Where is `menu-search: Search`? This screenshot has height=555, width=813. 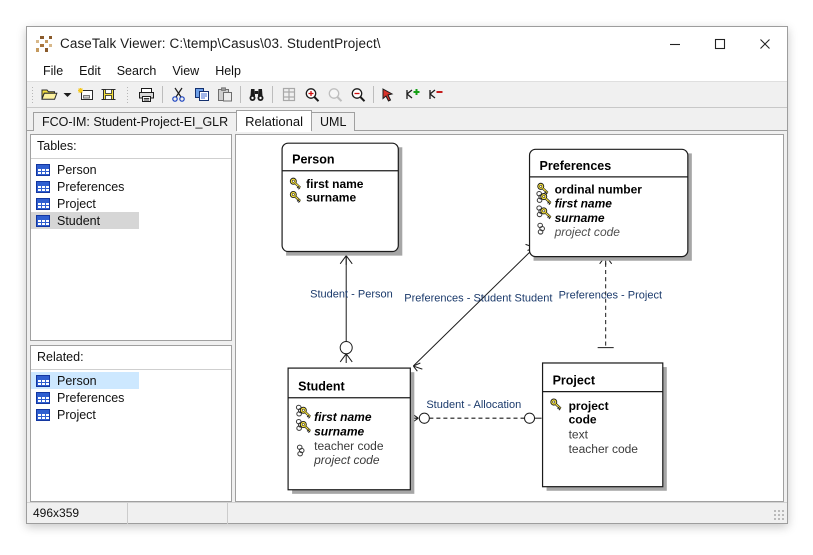 menu-search: Search is located at coordinates (137, 71).